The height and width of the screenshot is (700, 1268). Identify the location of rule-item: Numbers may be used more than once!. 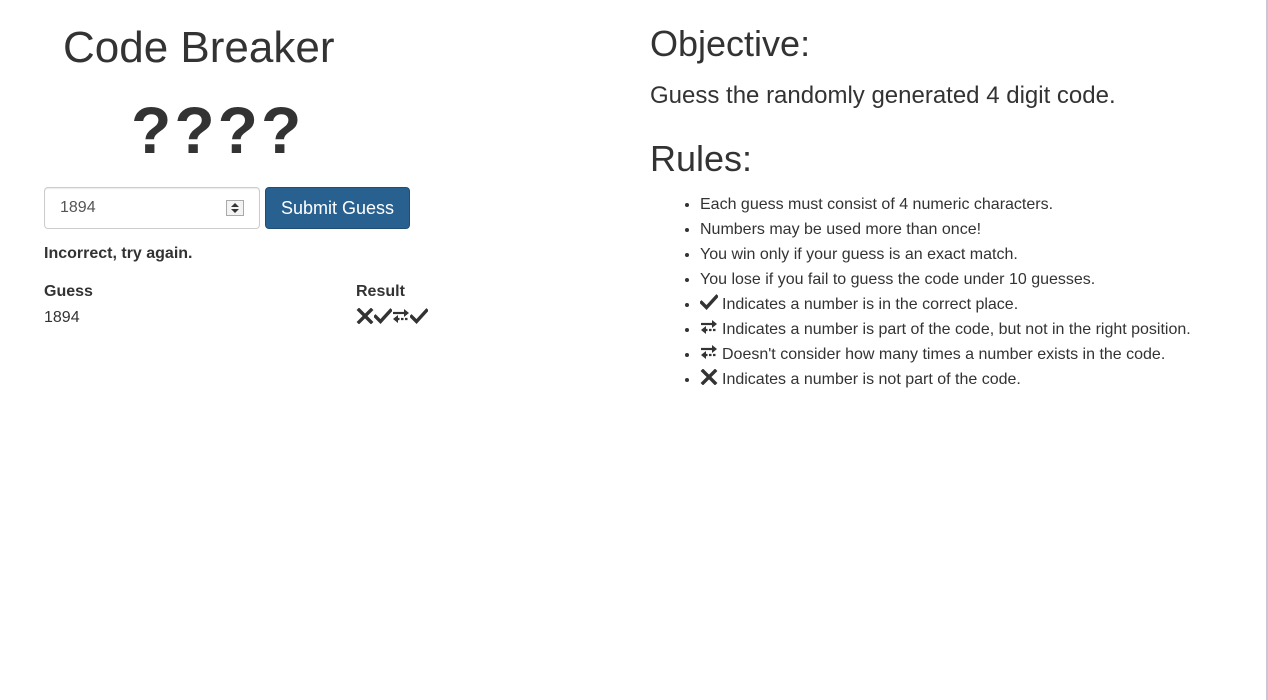
(965, 229).